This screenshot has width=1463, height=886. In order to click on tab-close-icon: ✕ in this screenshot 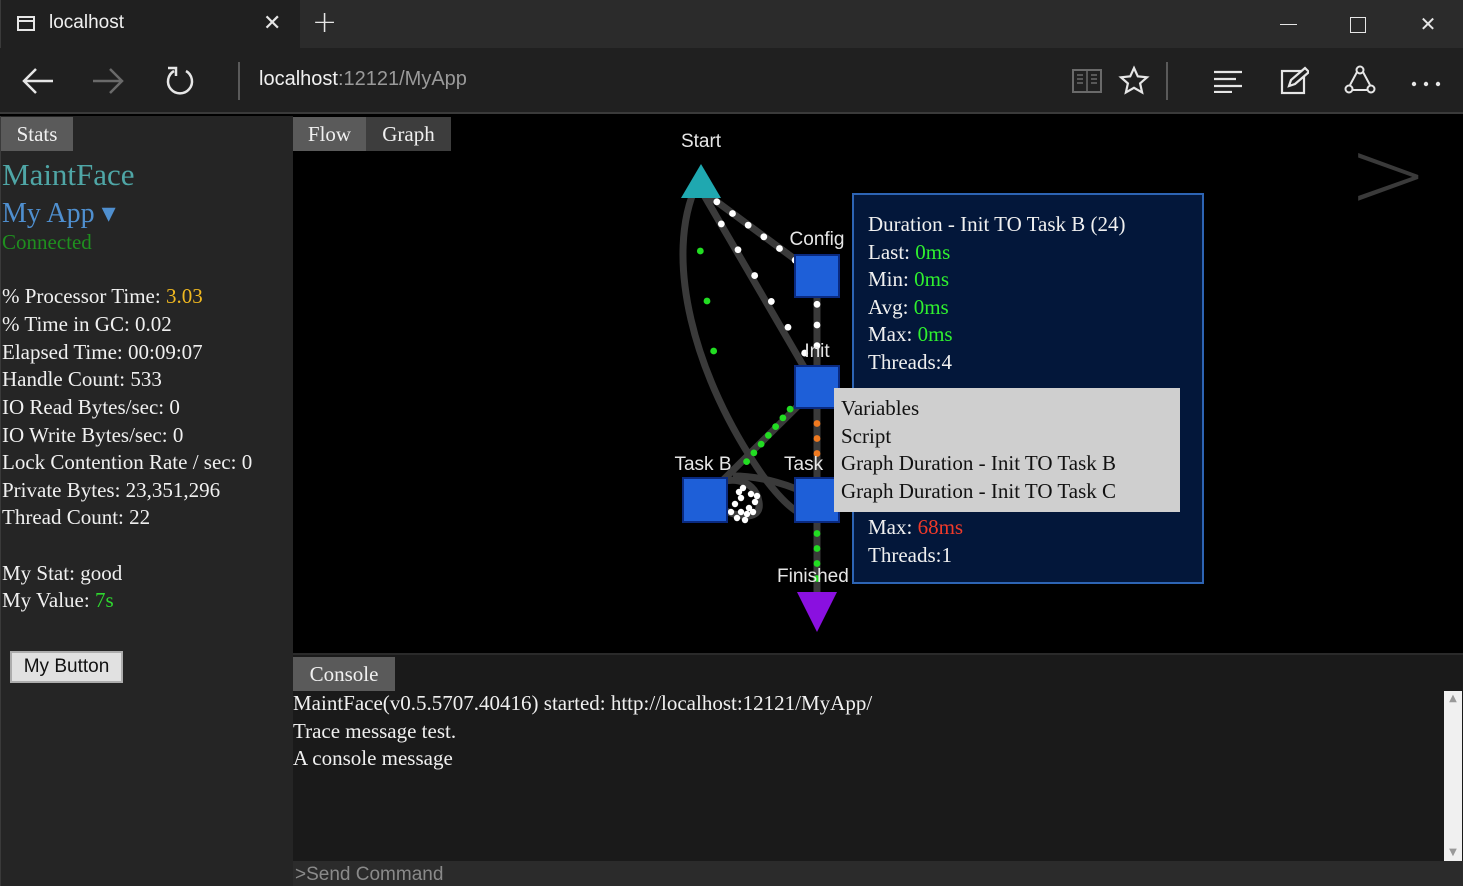, I will do `click(272, 23)`.